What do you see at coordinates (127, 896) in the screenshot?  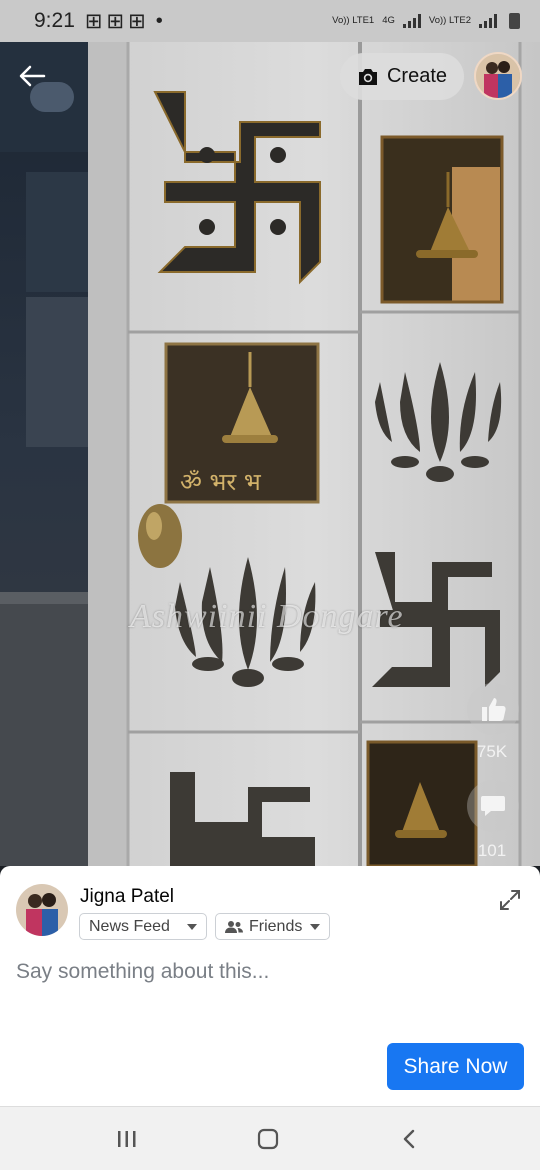 I see `user-name: Jigna Patel` at bounding box center [127, 896].